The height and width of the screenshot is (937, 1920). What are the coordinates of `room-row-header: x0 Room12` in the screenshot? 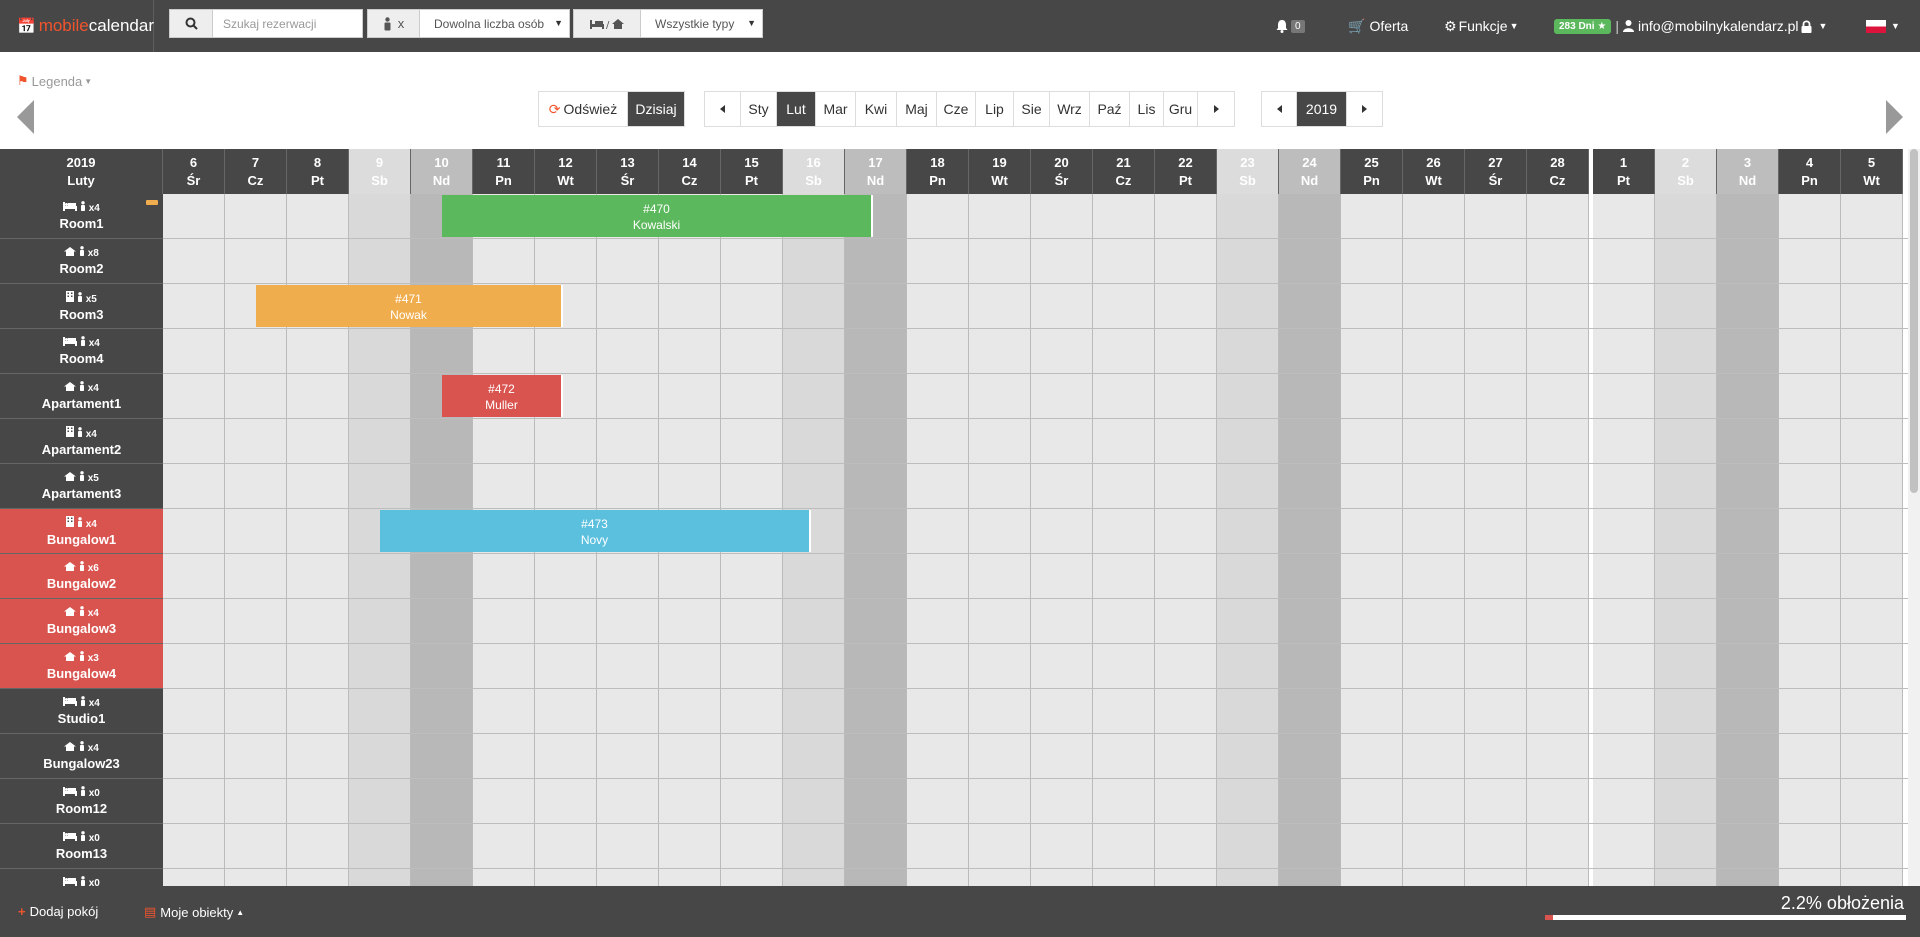 It's located at (81, 801).